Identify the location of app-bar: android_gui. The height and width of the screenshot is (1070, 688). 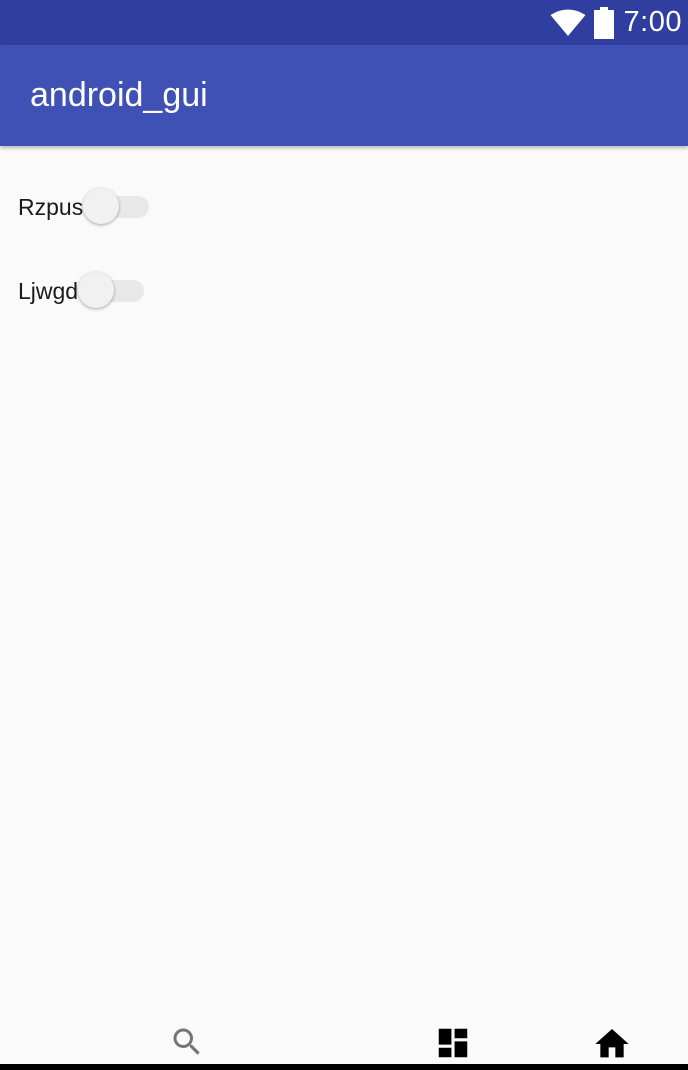
(344, 95).